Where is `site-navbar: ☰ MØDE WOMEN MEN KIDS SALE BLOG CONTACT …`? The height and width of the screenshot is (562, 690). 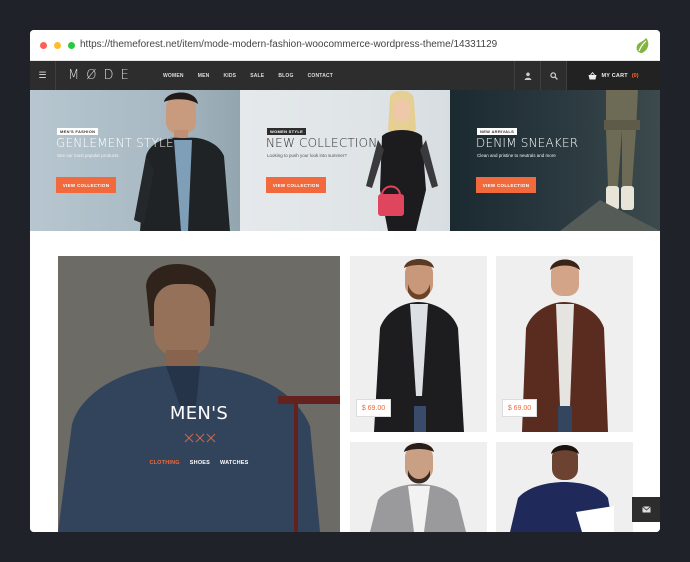
site-navbar: ☰ MØDE WOMEN MEN KIDS SALE BLOG CONTACT … is located at coordinates (345, 75).